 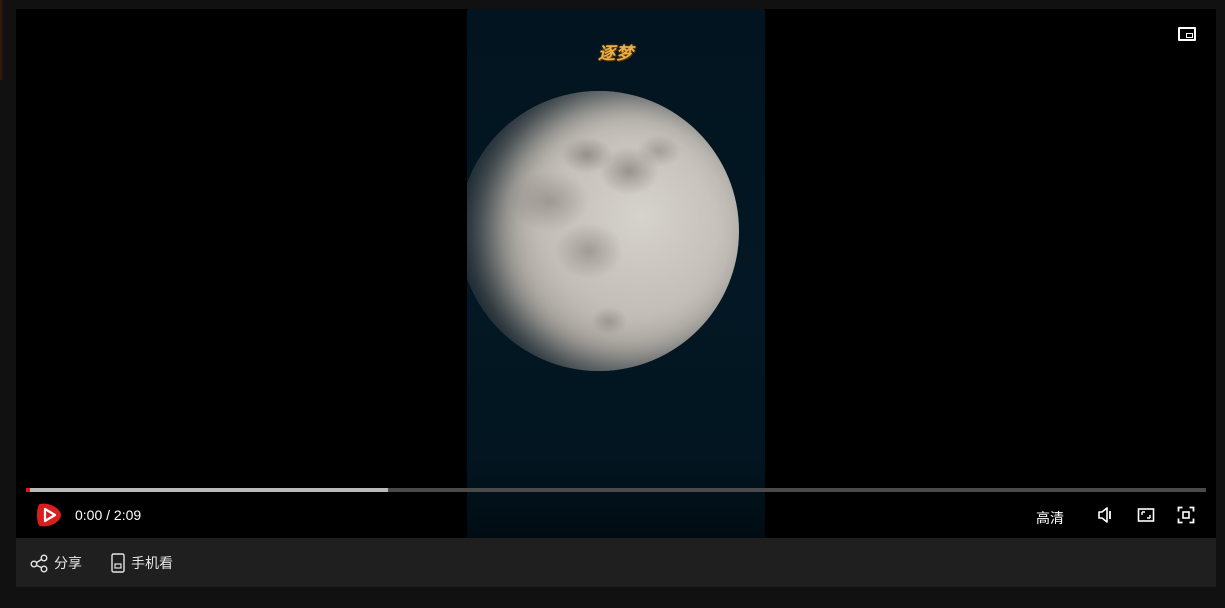 I want to click on action-bar: 分享 手机看, so click(x=616, y=562).